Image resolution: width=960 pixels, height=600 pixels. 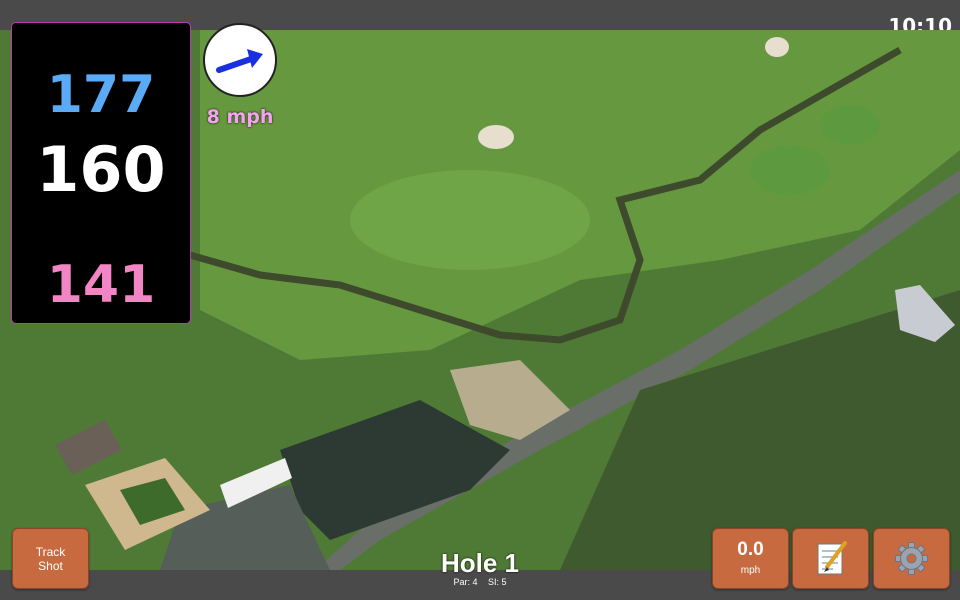 I want to click on track-shot-label-line2: Shot, so click(x=50, y=565).